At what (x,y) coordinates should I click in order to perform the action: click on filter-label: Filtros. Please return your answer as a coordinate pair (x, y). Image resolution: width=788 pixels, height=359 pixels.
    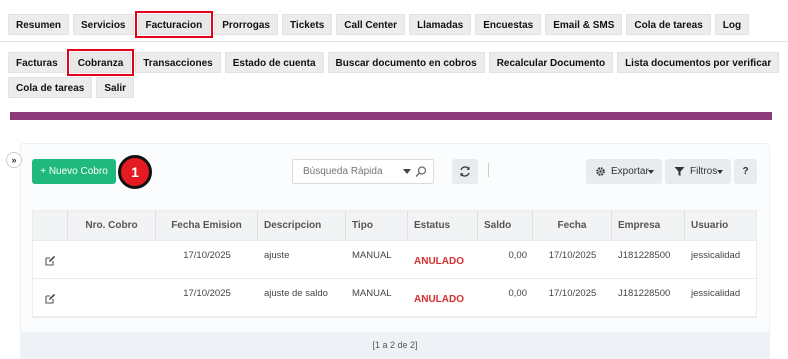
    Looking at the image, I should click on (704, 171).